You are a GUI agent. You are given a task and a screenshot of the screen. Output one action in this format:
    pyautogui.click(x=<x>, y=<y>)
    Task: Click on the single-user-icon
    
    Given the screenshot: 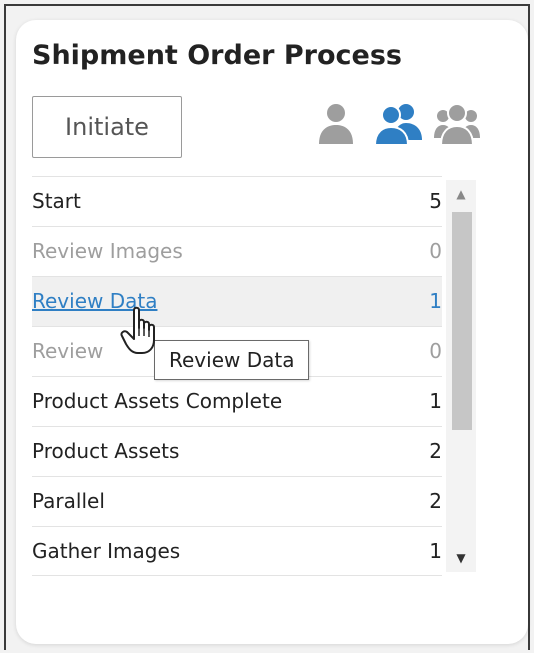 What is the action you would take?
    pyautogui.click(x=336, y=124)
    